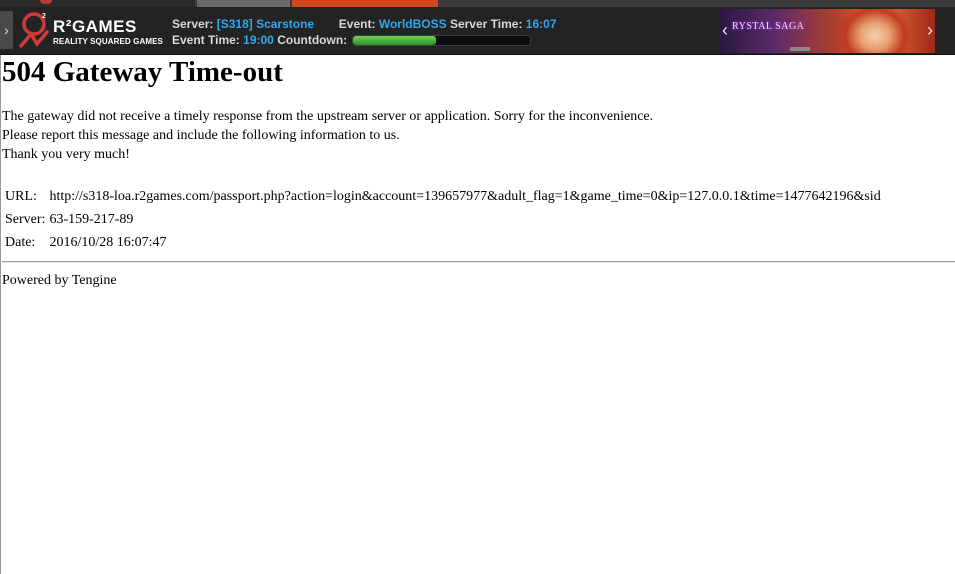 Image resolution: width=955 pixels, height=574 pixels. I want to click on countdown-label: Countdown:, so click(312, 40).